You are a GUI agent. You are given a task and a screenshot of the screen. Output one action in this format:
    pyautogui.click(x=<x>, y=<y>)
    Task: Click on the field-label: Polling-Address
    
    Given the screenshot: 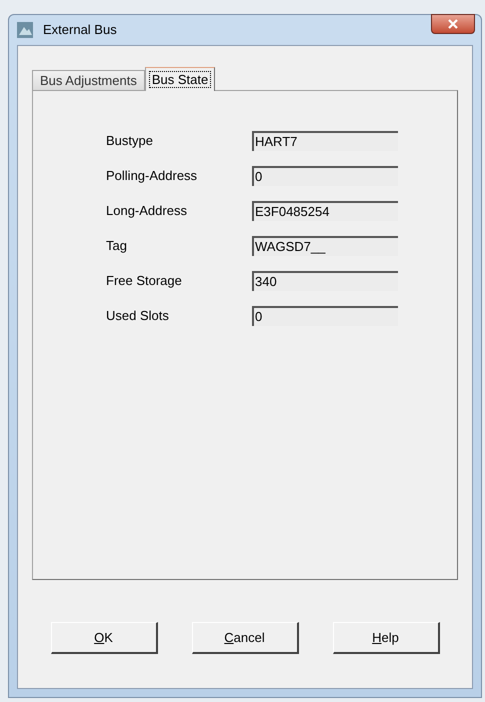 What is the action you would take?
    pyautogui.click(x=152, y=176)
    